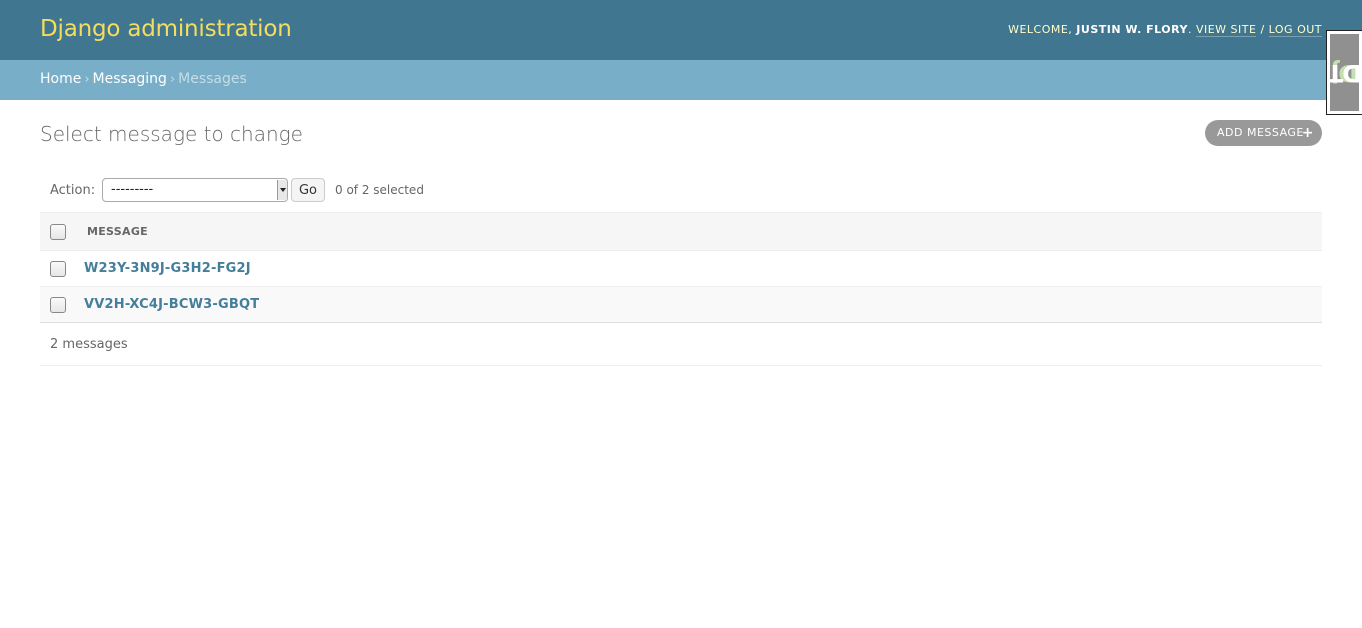  I want to click on site-name: Django administration, so click(166, 29).